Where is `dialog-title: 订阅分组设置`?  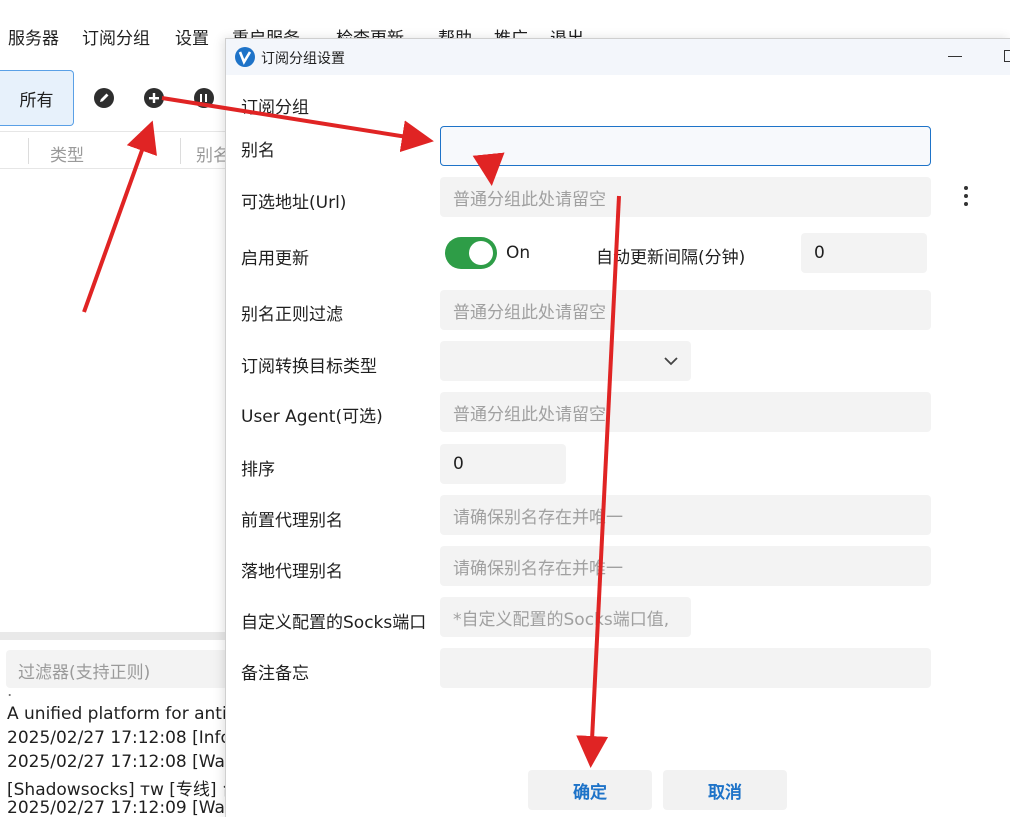 dialog-title: 订阅分组设置 is located at coordinates (303, 59).